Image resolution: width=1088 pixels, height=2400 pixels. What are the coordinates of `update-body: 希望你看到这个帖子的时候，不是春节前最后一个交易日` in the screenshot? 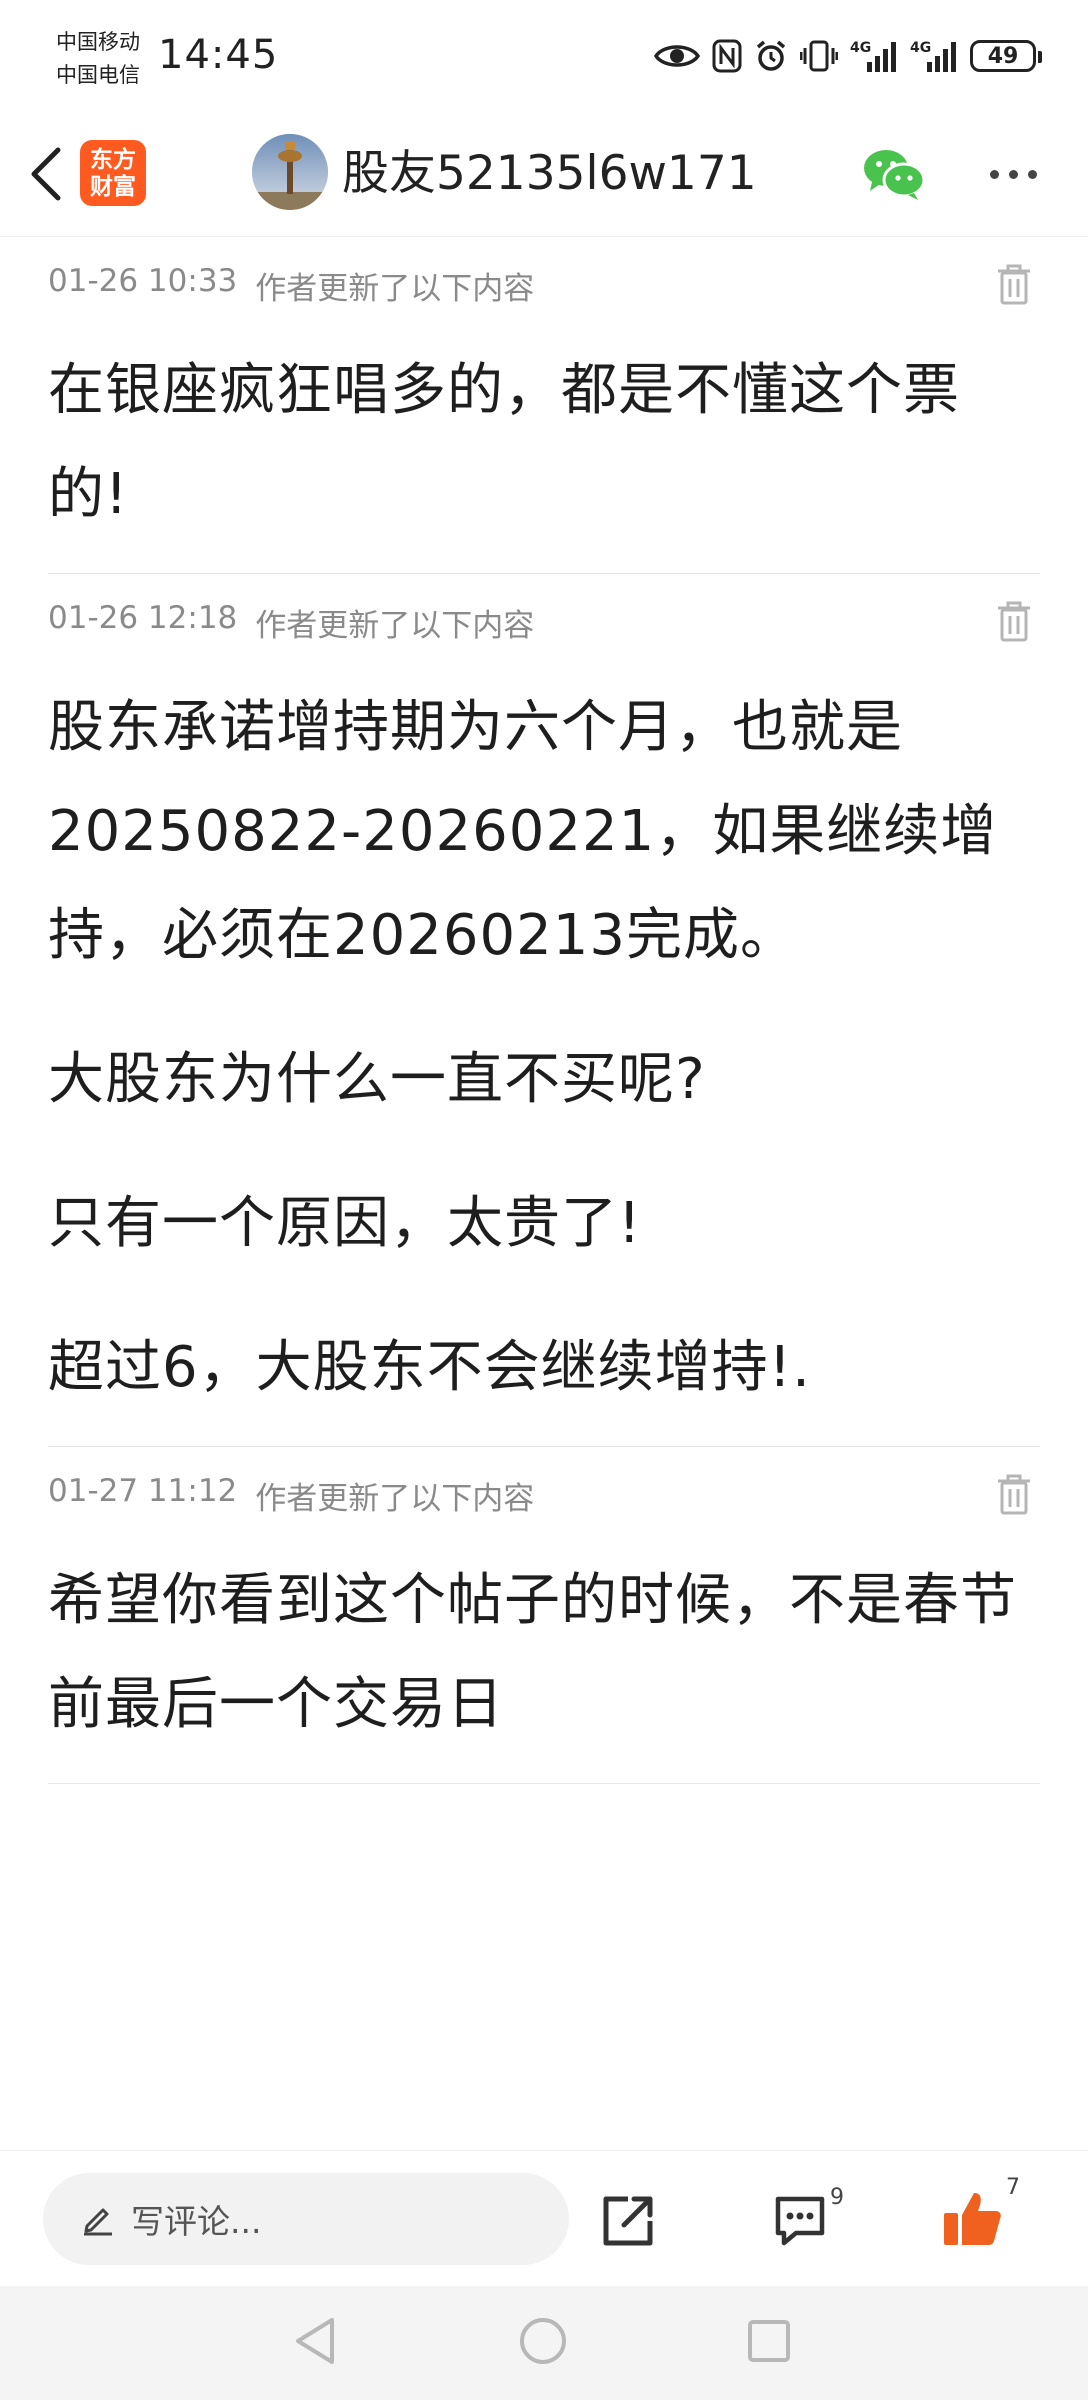 It's located at (544, 1662).